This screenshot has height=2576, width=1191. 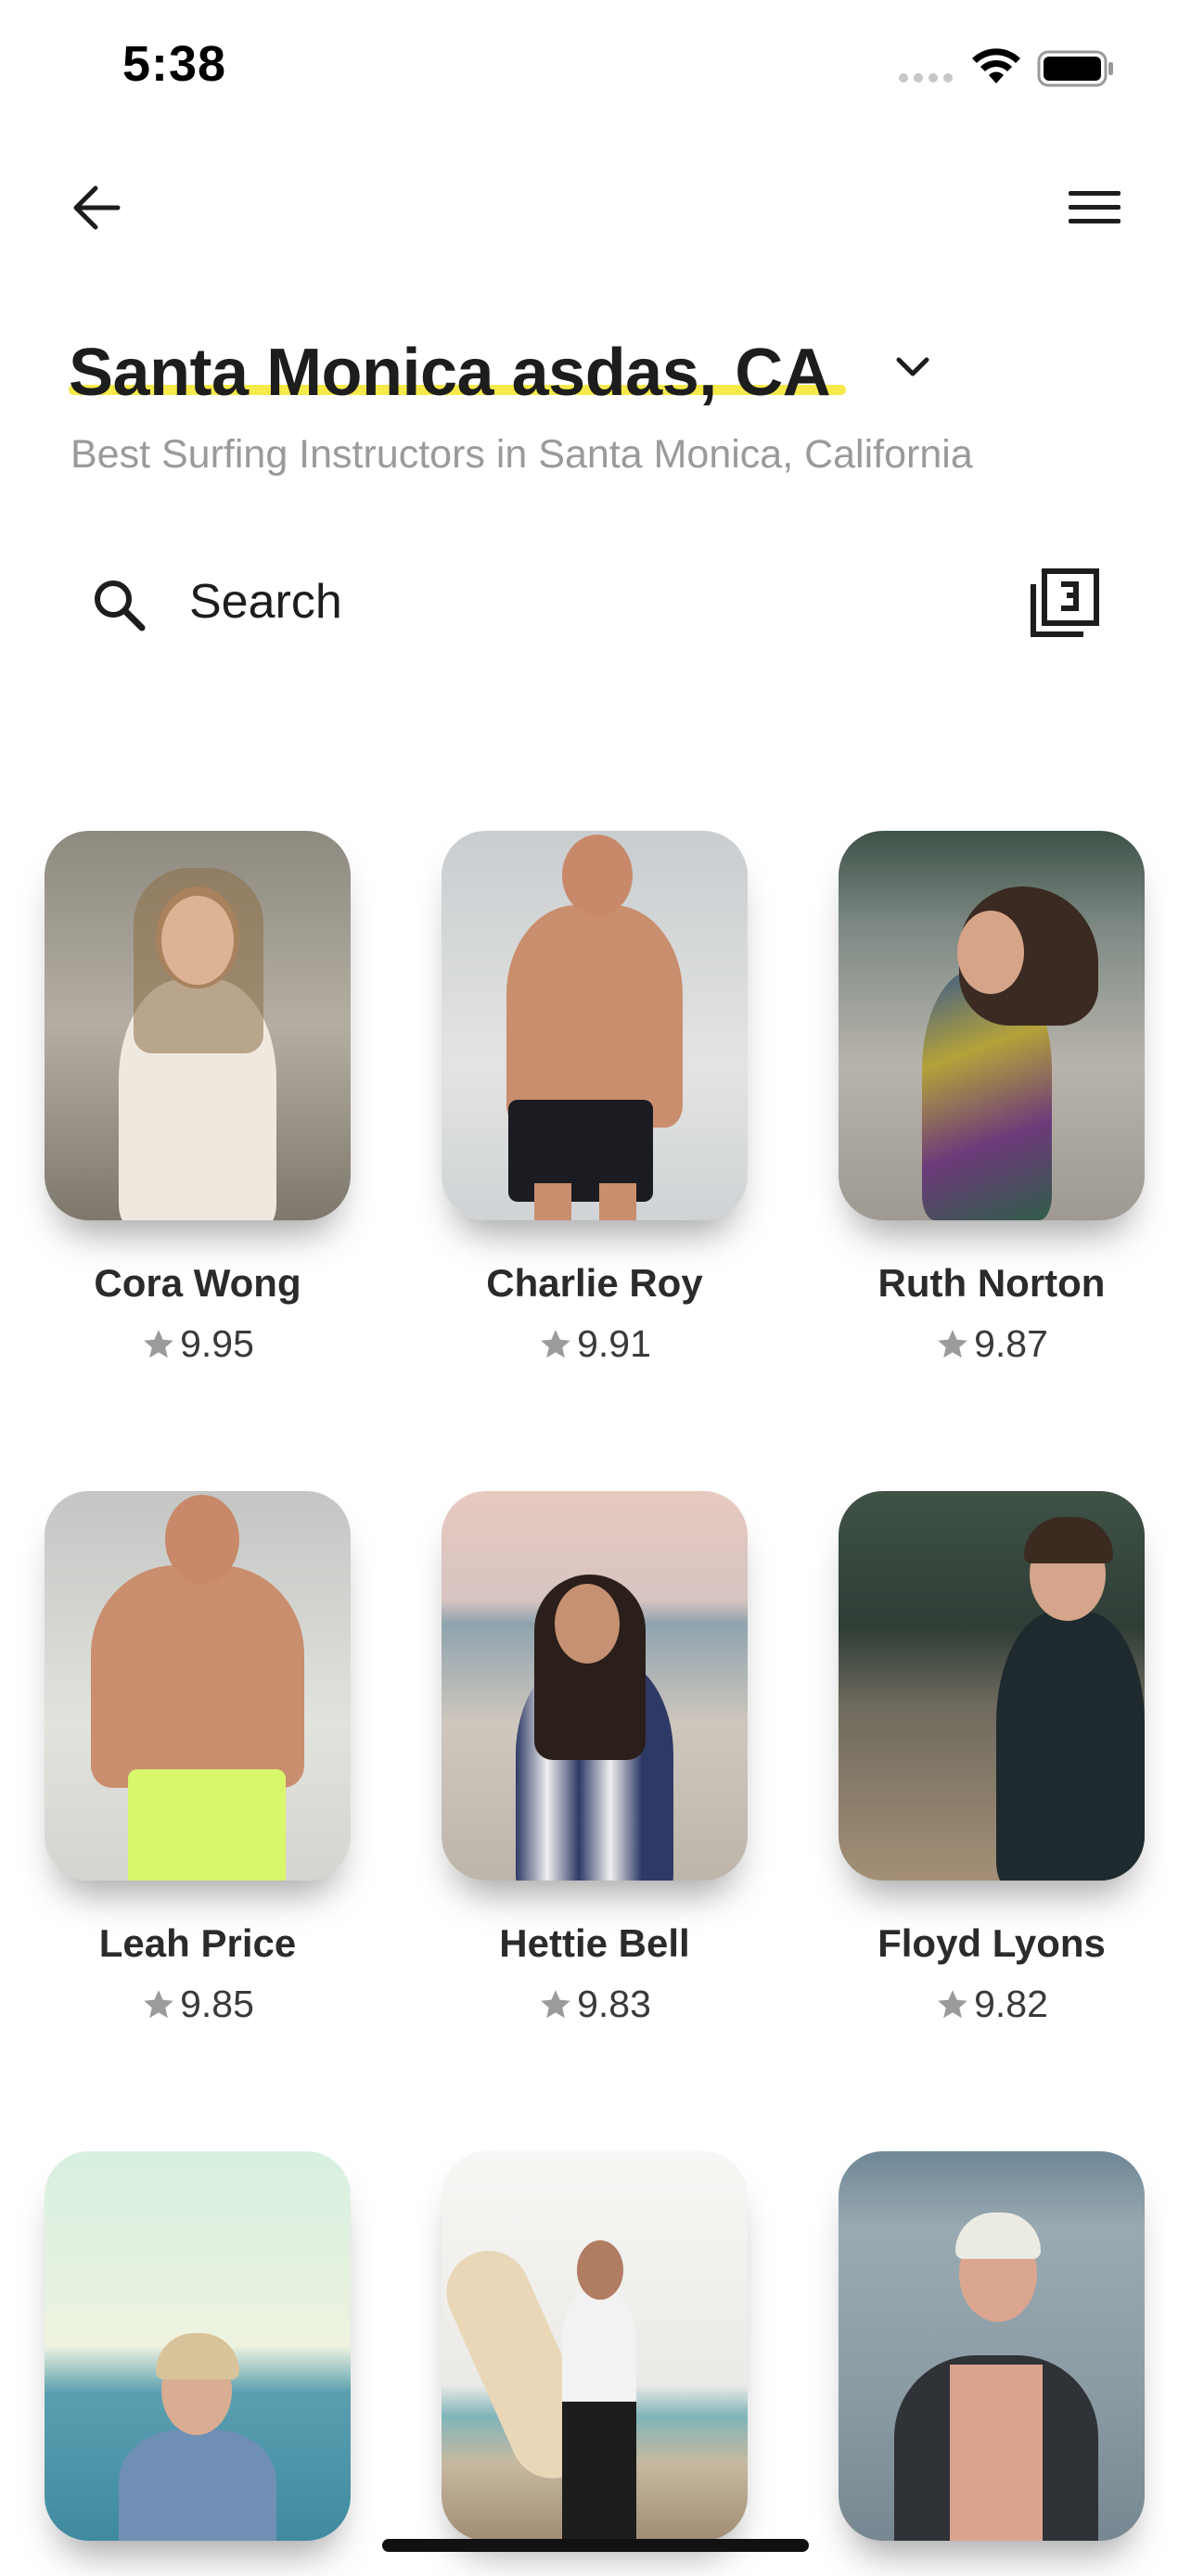 I want to click on arrow-left-icon, so click(x=97, y=207).